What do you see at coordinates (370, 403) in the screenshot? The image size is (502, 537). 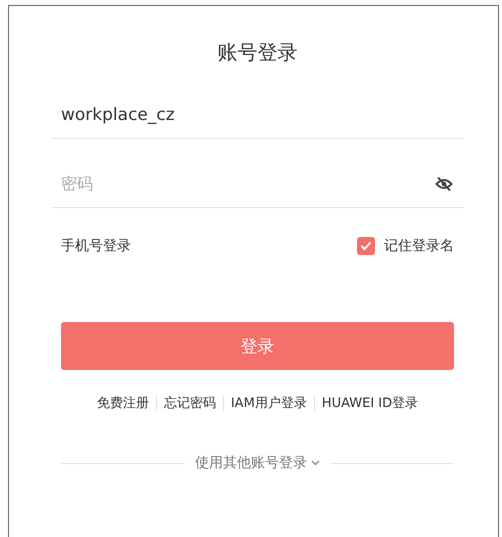 I see `login-option-link: HUAWEI ID登录` at bounding box center [370, 403].